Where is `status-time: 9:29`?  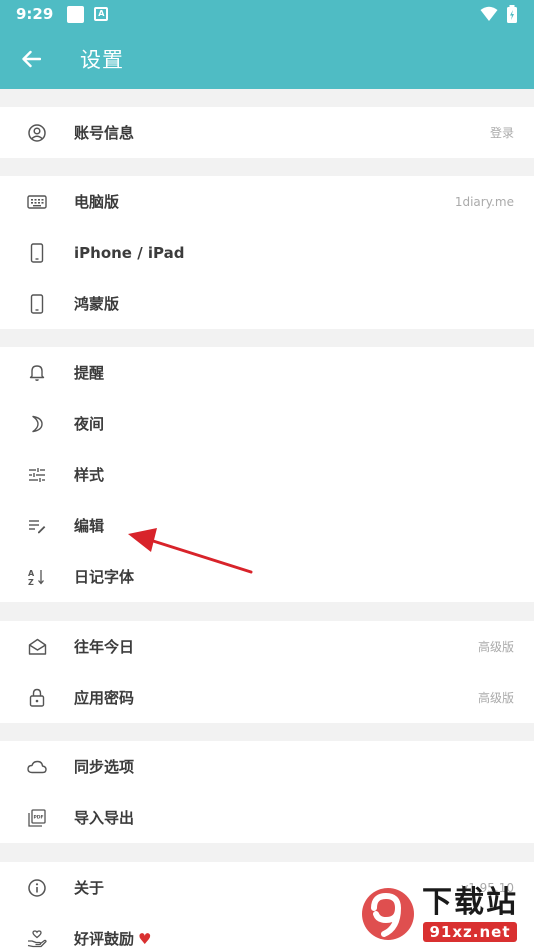 status-time: 9:29 is located at coordinates (35, 14).